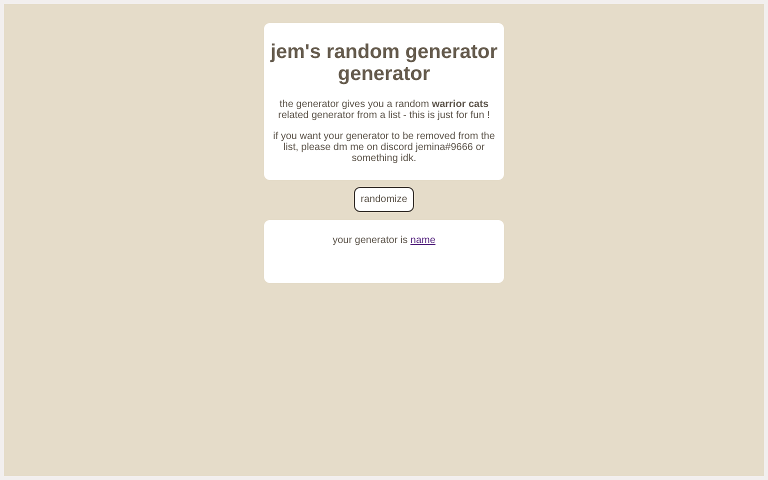 The image size is (768, 480). I want to click on page-title: jem's random generator generator, so click(384, 63).